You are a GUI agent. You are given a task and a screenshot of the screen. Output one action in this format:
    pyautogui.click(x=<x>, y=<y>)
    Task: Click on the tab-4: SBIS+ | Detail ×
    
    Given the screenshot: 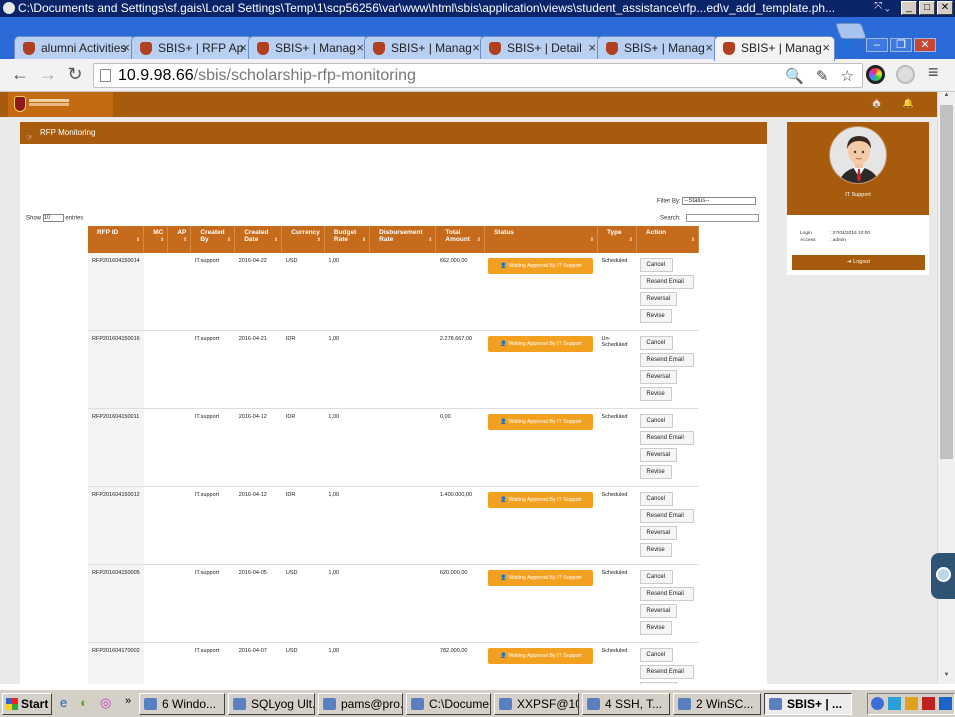 What is the action you would take?
    pyautogui.click(x=540, y=48)
    